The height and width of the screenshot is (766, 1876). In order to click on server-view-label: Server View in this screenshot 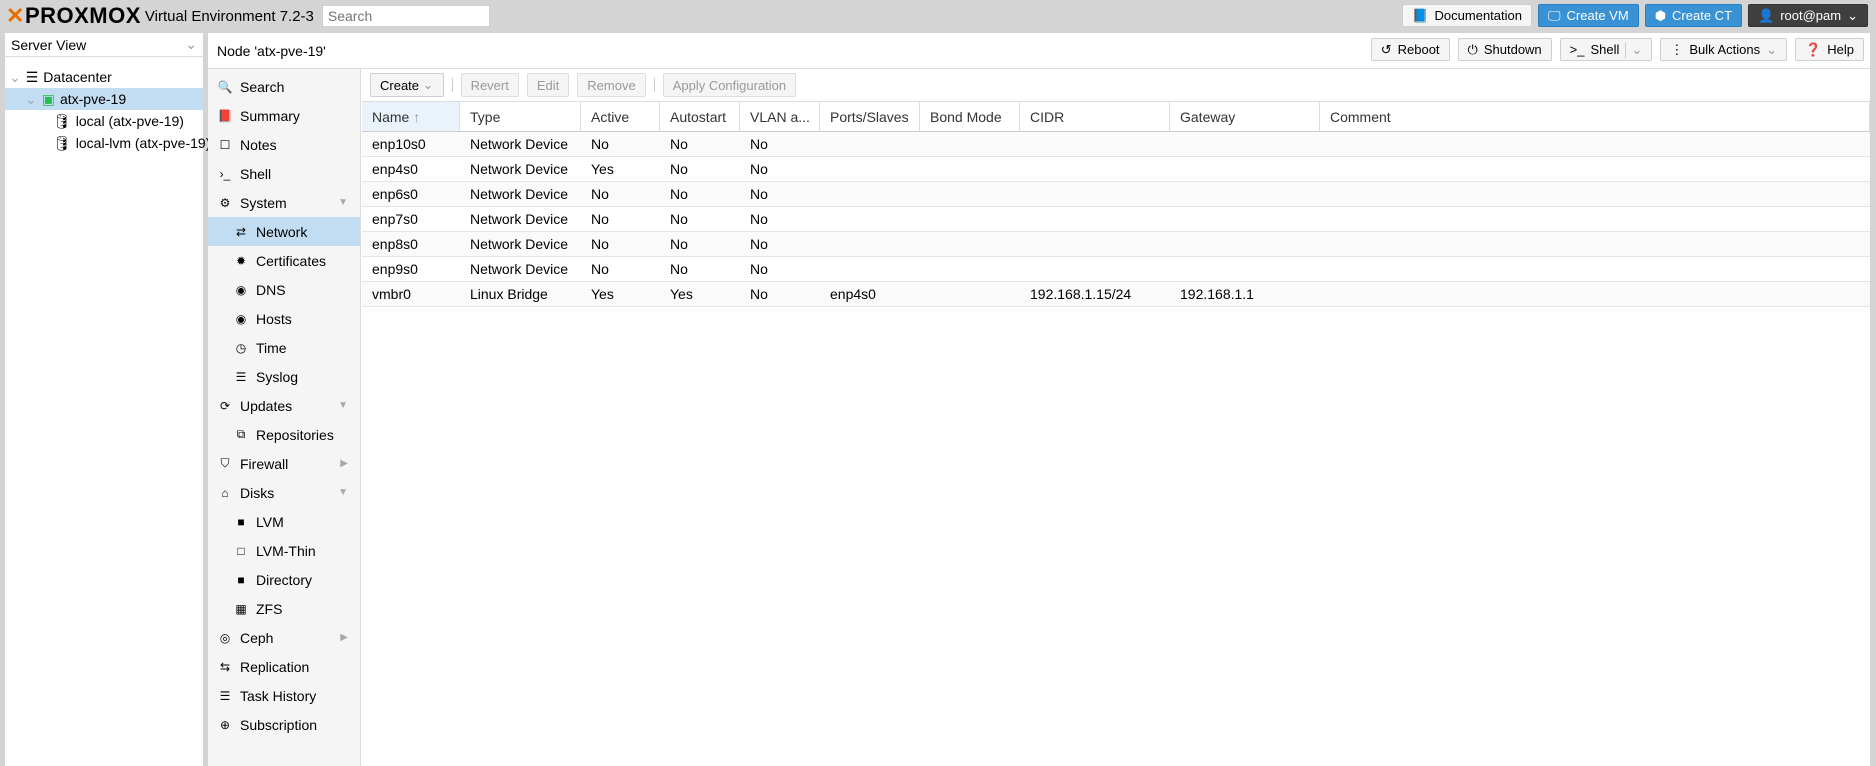, I will do `click(49, 44)`.